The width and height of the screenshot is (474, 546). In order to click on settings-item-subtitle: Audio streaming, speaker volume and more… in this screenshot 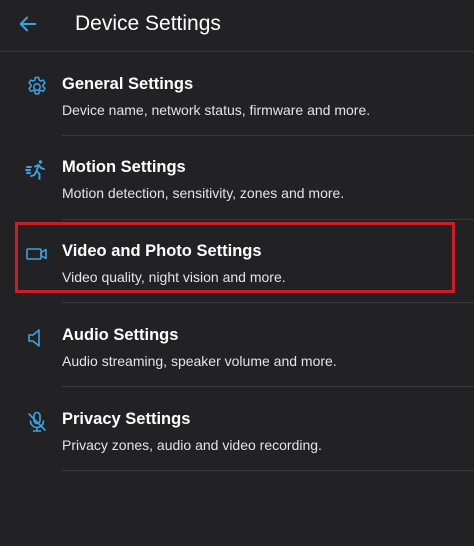, I will do `click(199, 361)`.